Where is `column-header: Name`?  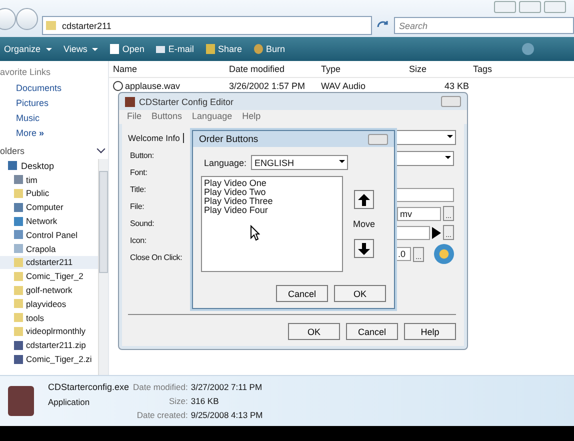 column-header: Name is located at coordinates (167, 69).